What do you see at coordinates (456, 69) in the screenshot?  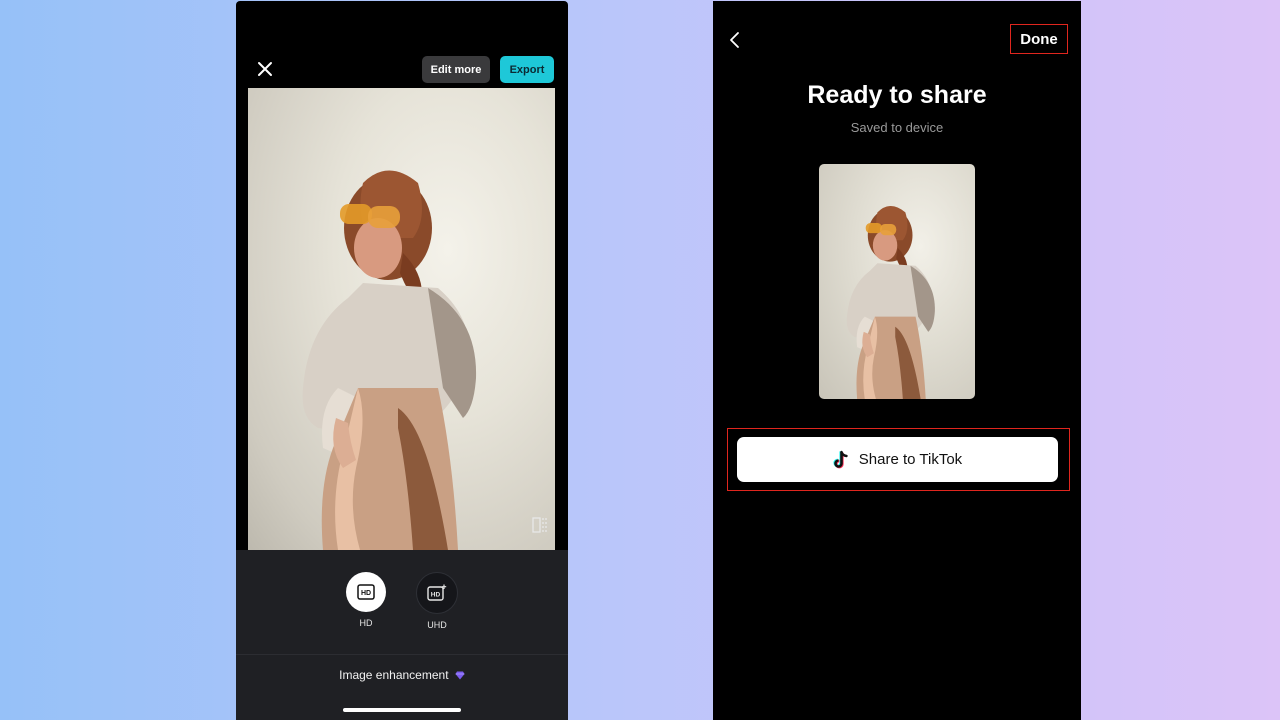 I see `edit-more-button: Edit more` at bounding box center [456, 69].